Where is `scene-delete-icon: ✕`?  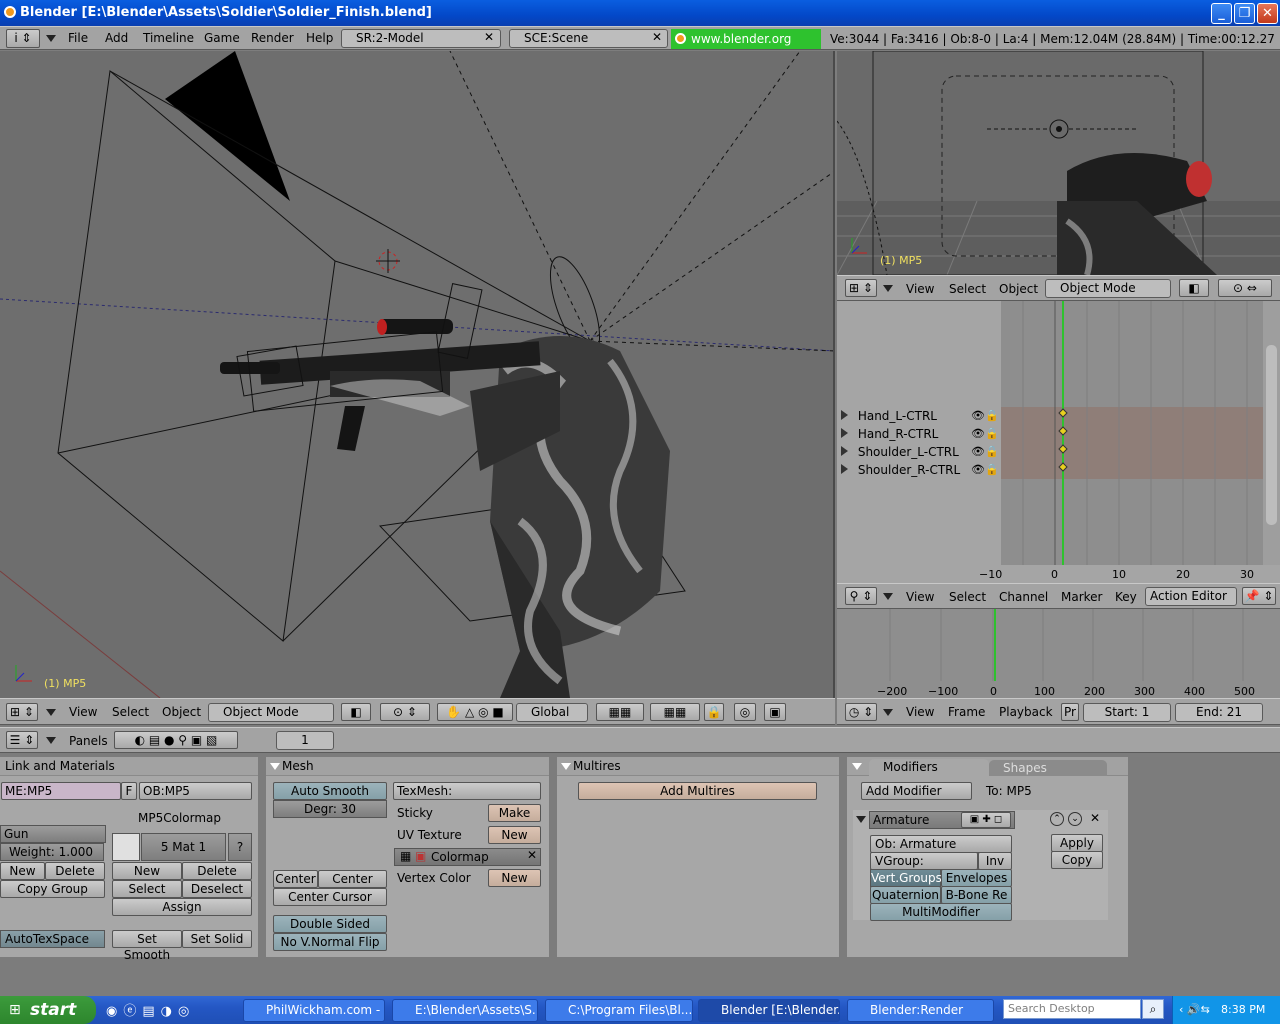
scene-delete-icon: ✕ is located at coordinates (657, 37).